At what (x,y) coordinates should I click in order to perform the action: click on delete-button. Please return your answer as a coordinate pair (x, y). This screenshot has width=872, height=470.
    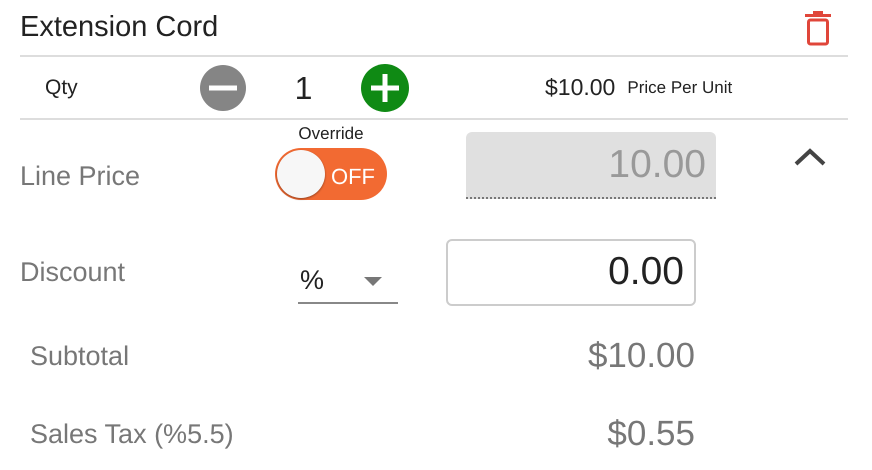
    Looking at the image, I should click on (818, 28).